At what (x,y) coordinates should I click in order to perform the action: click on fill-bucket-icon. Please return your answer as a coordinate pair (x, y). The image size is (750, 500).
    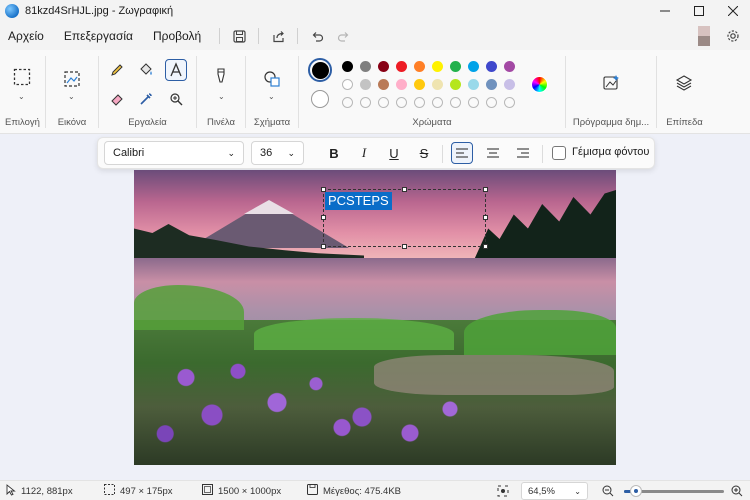
    Looking at the image, I should click on (146, 70).